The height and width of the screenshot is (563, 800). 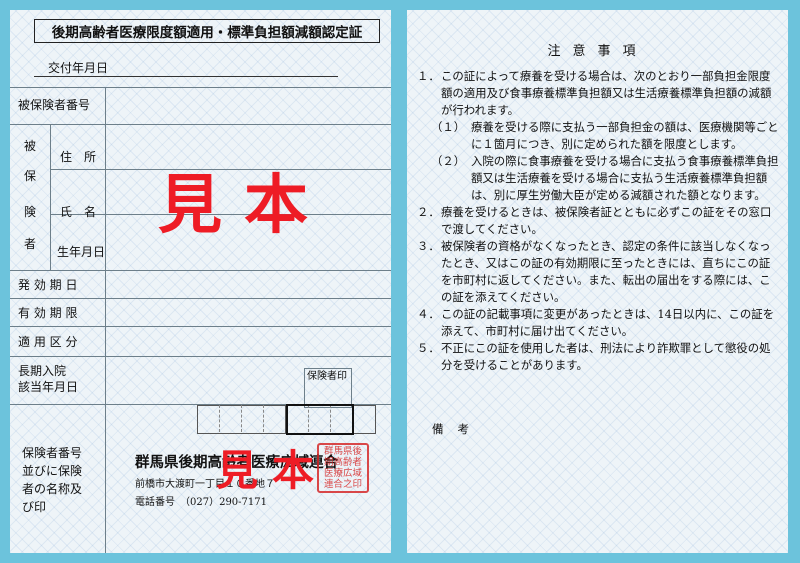 I want to click on issue-date-line, so click(x=186, y=76).